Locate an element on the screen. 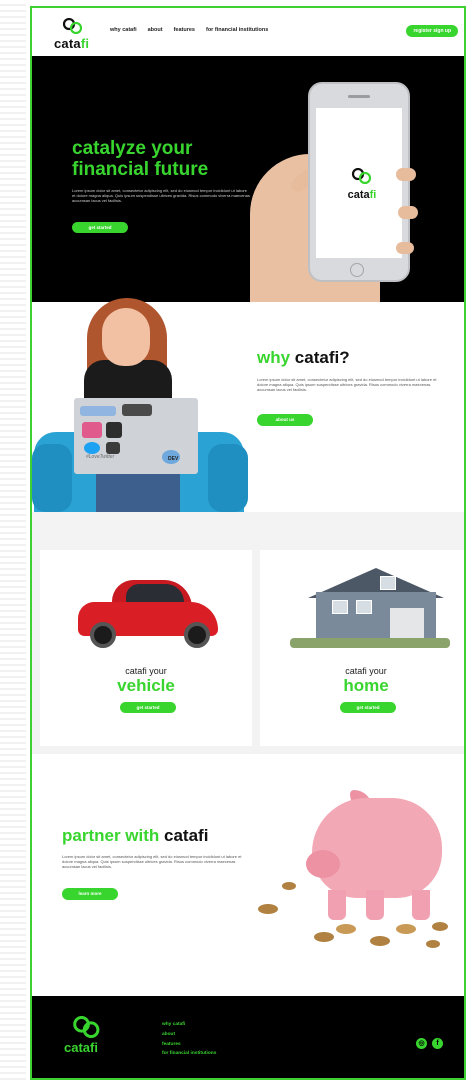 This screenshot has width=471, height=1083. why-title-part1: why is located at coordinates (276, 357).